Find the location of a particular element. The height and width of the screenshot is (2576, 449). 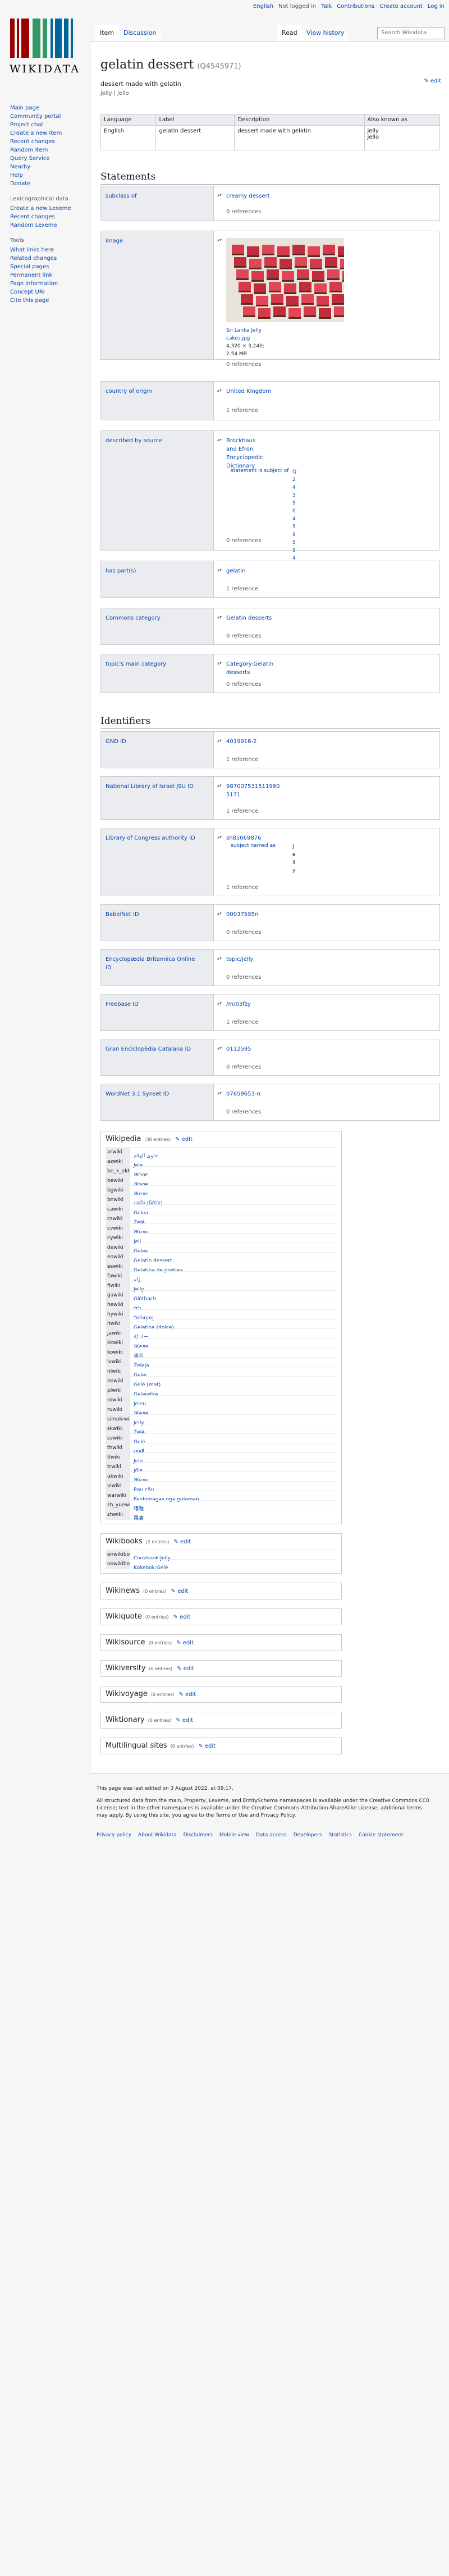

image-filename: Sri Lanka Jelly cakes.jpg is located at coordinates (246, 334).